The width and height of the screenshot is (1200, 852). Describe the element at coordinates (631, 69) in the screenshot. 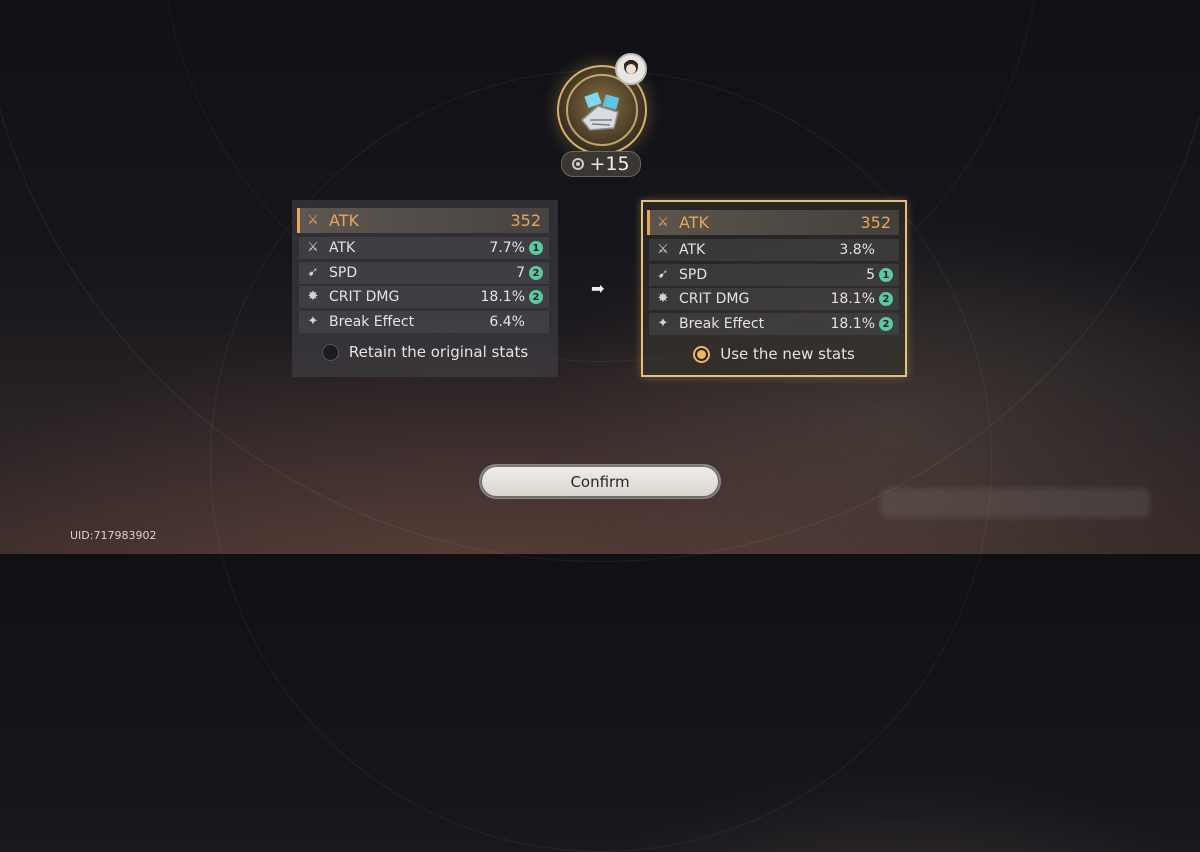

I see `character-avatar` at that location.